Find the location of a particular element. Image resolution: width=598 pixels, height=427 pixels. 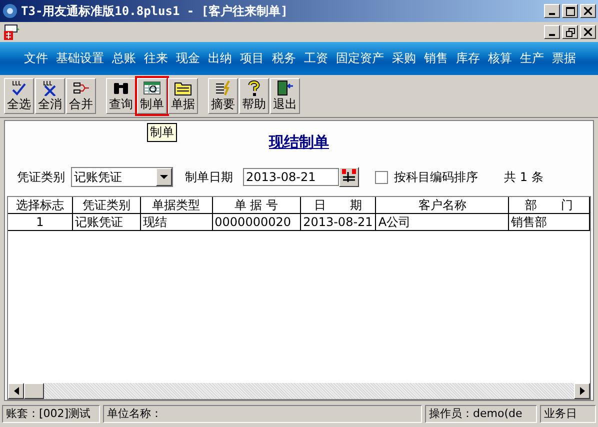

menu-item: 固定资产 is located at coordinates (360, 58).